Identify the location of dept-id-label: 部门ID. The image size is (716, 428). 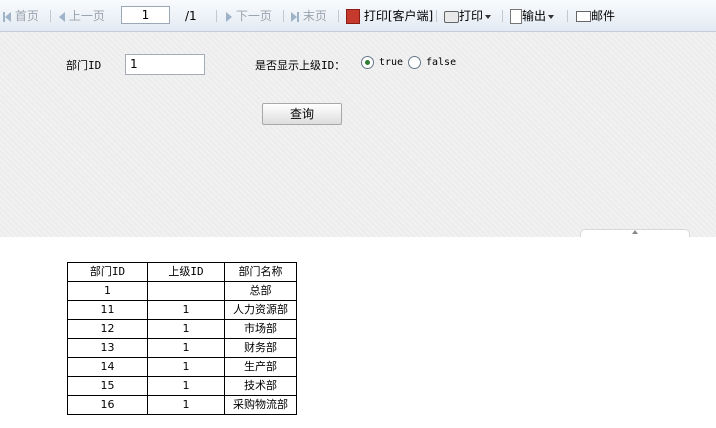
(84, 65).